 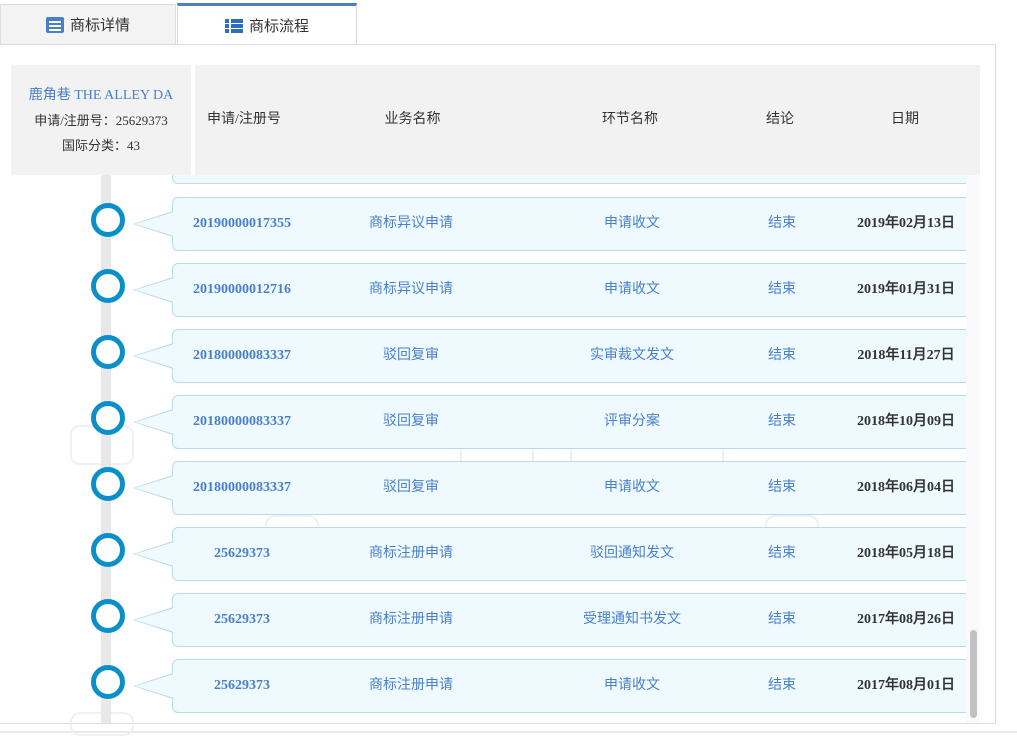 I want to click on cell-step-name: 受理通知书发文, so click(x=632, y=620).